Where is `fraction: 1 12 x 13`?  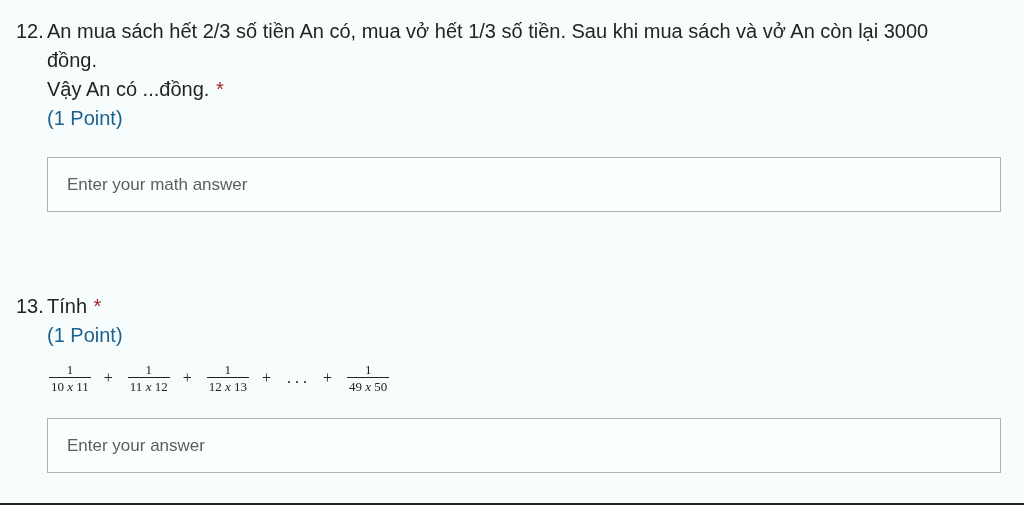
fraction: 1 12 x 13 is located at coordinates (227, 378).